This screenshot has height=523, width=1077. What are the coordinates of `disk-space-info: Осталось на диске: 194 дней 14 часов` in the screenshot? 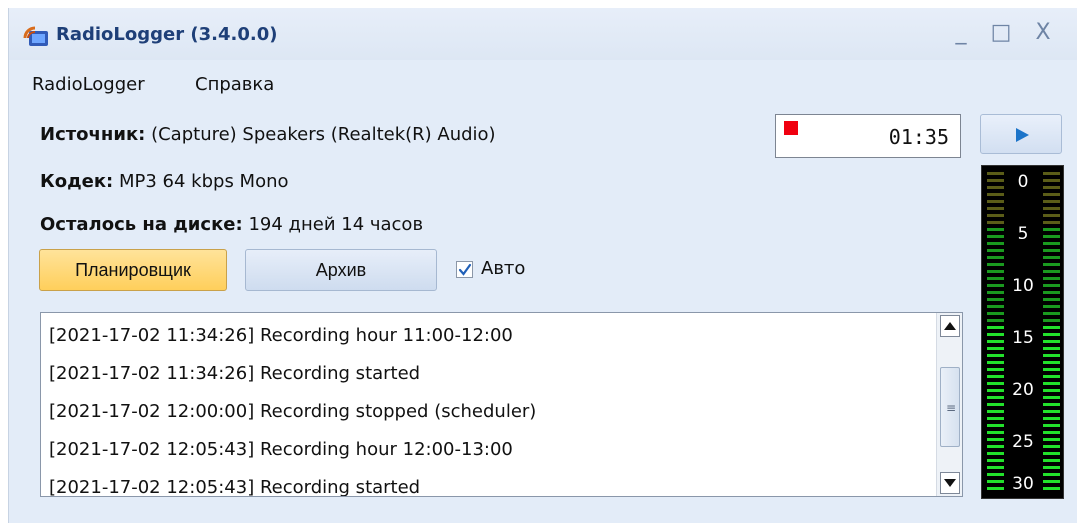 It's located at (231, 224).